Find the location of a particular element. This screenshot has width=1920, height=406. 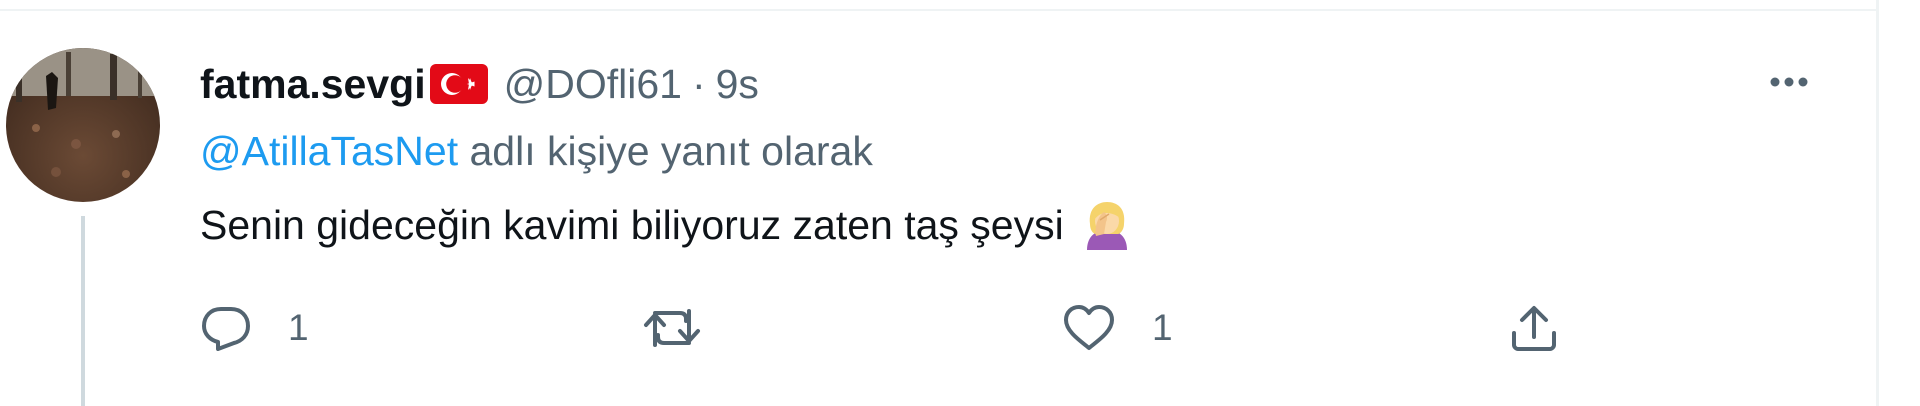

reply-count: 1 is located at coordinates (298, 327).